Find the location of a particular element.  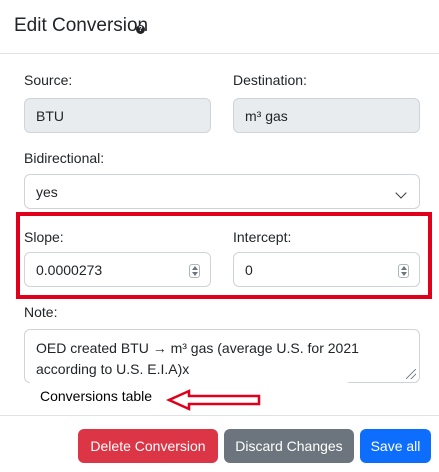

callout-text: Conversions table is located at coordinates (96, 396).